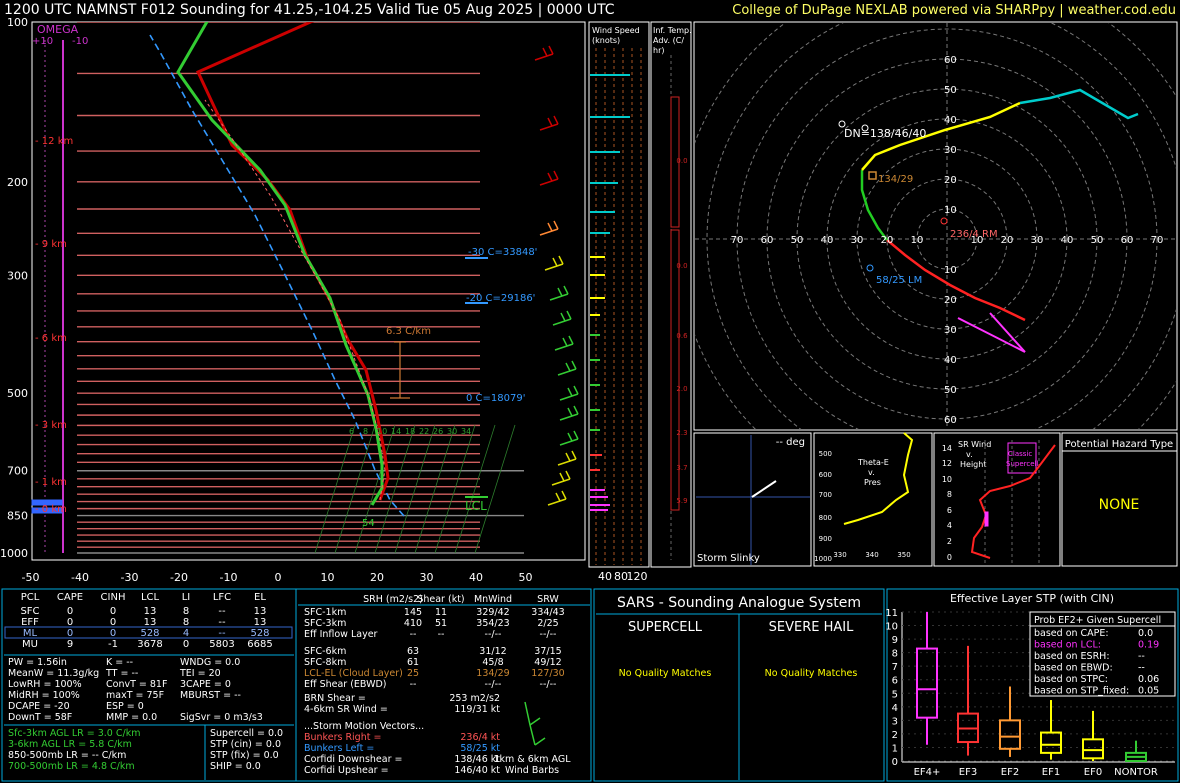 Image resolution: width=1180 pixels, height=783 pixels. What do you see at coordinates (44, 695) in the screenshot?
I see `index-value: MidRH = 100%` at bounding box center [44, 695].